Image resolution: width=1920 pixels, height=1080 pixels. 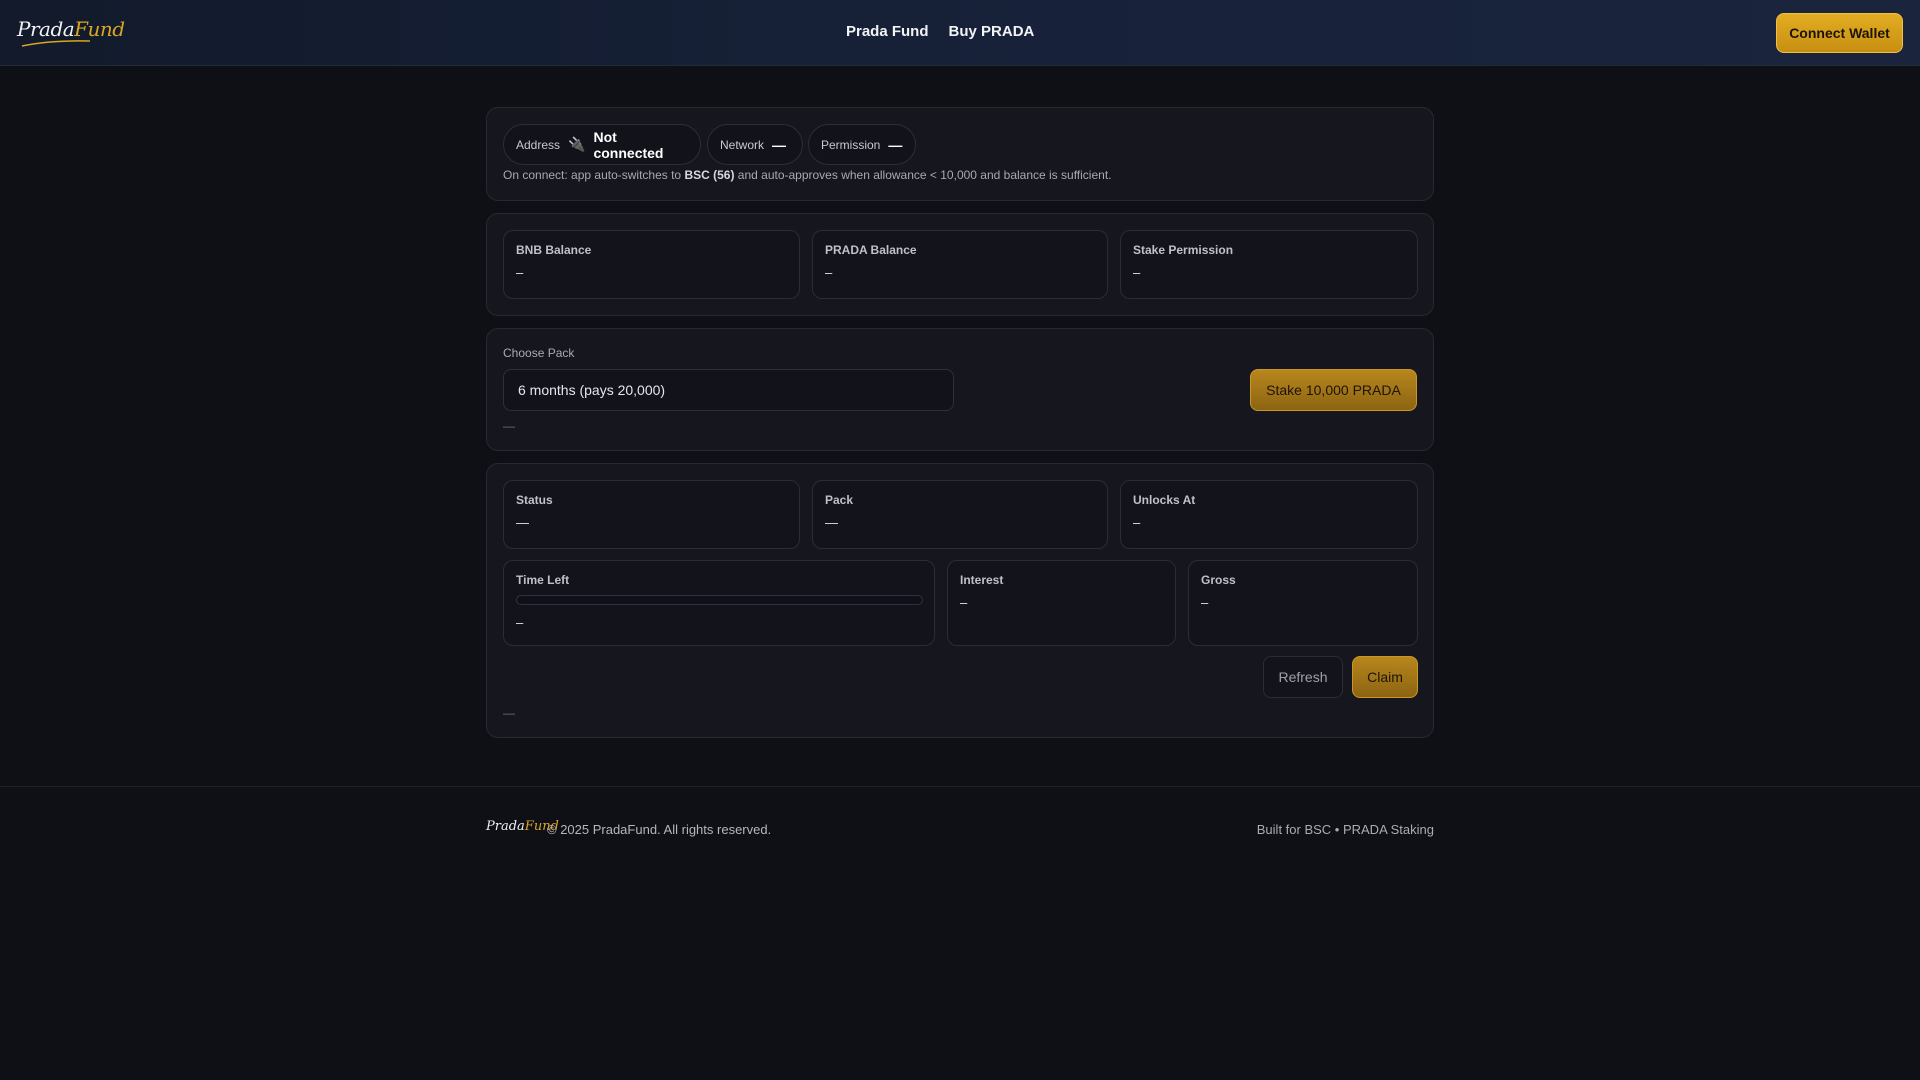 What do you see at coordinates (509, 713) in the screenshot?
I see `position-status-text: —` at bounding box center [509, 713].